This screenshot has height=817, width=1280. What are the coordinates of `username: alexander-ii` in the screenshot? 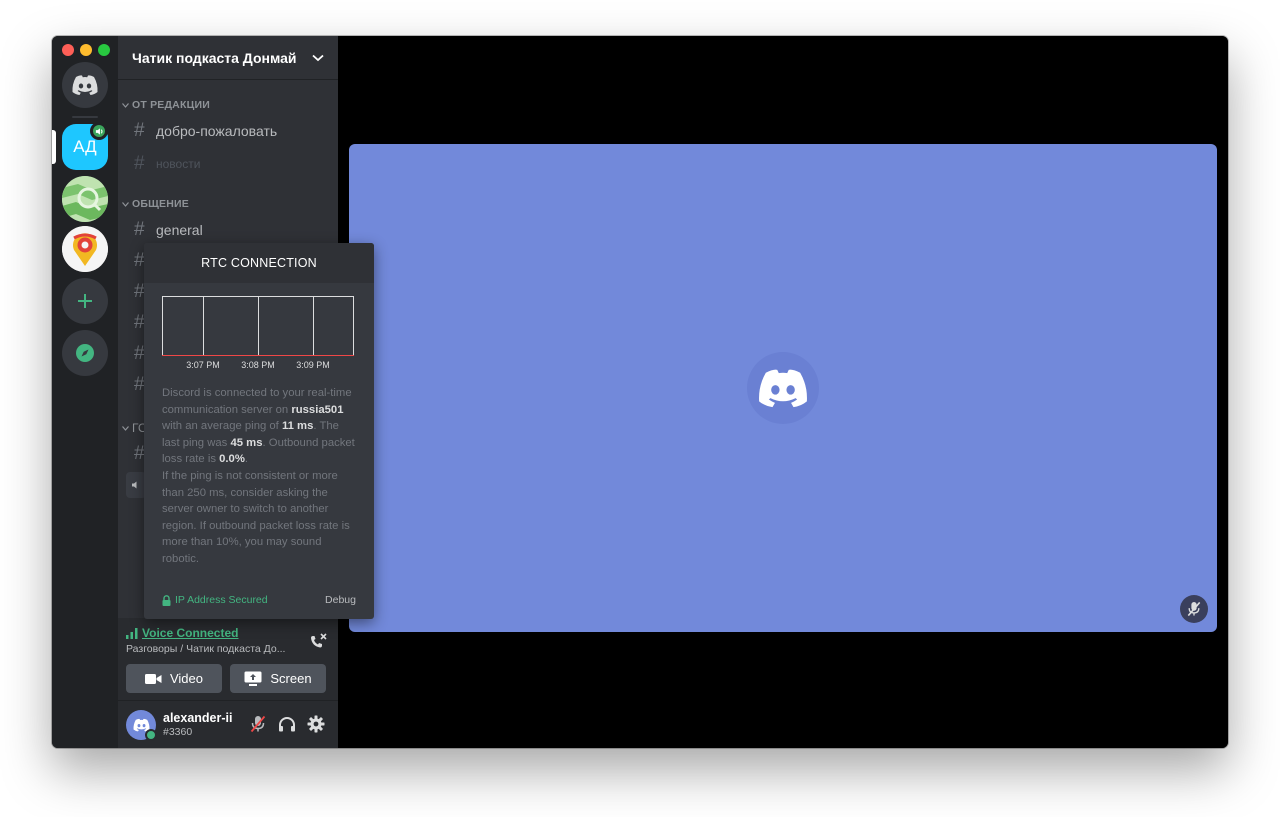 It's located at (198, 718).